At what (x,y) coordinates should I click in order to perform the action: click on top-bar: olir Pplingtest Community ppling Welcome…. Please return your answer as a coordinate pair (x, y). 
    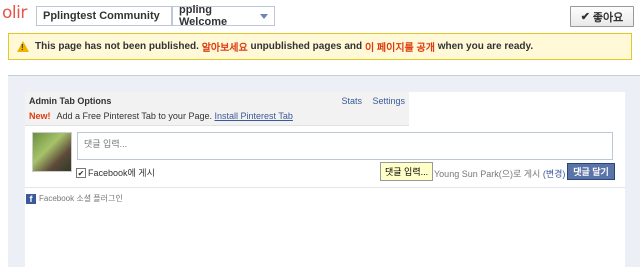
    Looking at the image, I should click on (320, 16).